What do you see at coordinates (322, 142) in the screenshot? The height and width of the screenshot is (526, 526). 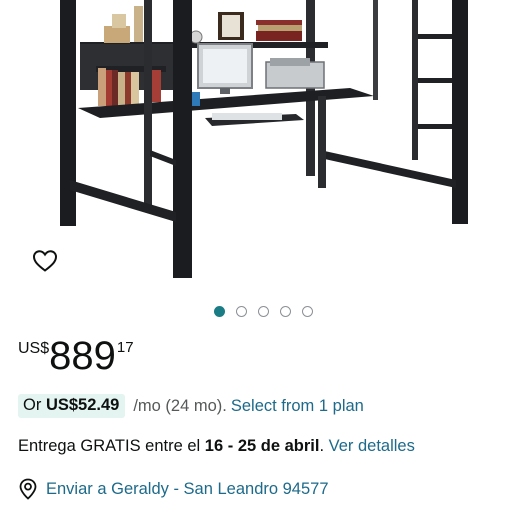 I see `desk-leg` at bounding box center [322, 142].